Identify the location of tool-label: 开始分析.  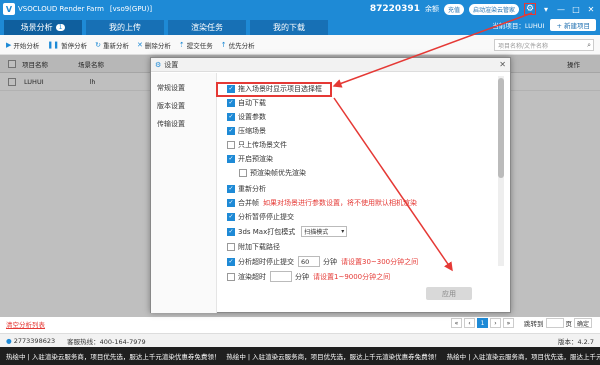
(26, 45).